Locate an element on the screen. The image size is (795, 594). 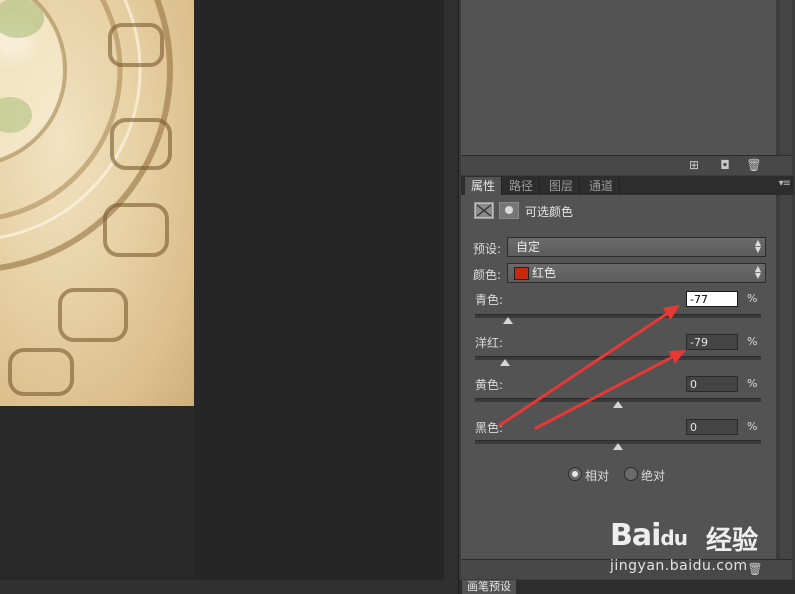
panel-gutter is located at coordinates (451, 297).